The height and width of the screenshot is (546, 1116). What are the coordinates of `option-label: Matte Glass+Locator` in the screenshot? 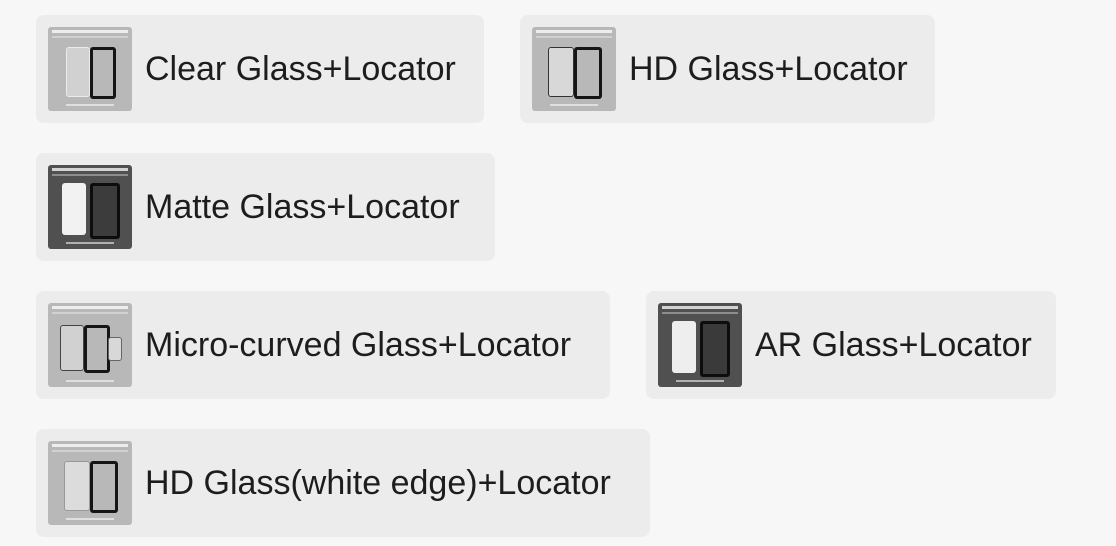 It's located at (302, 207).